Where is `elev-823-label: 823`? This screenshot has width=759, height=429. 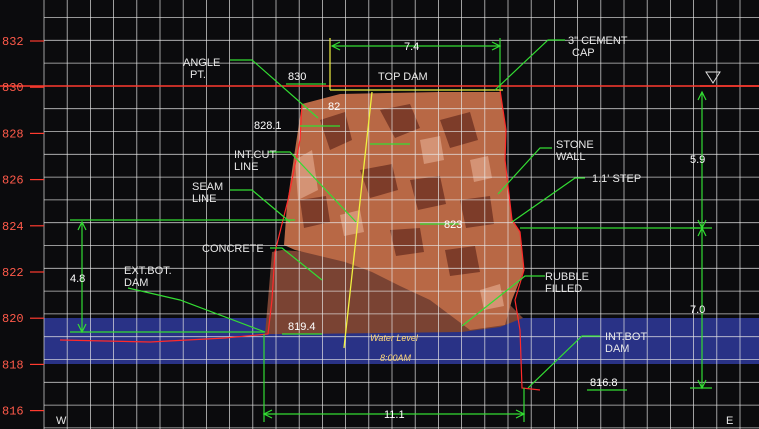 elev-823-label: 823 is located at coordinates (453, 225).